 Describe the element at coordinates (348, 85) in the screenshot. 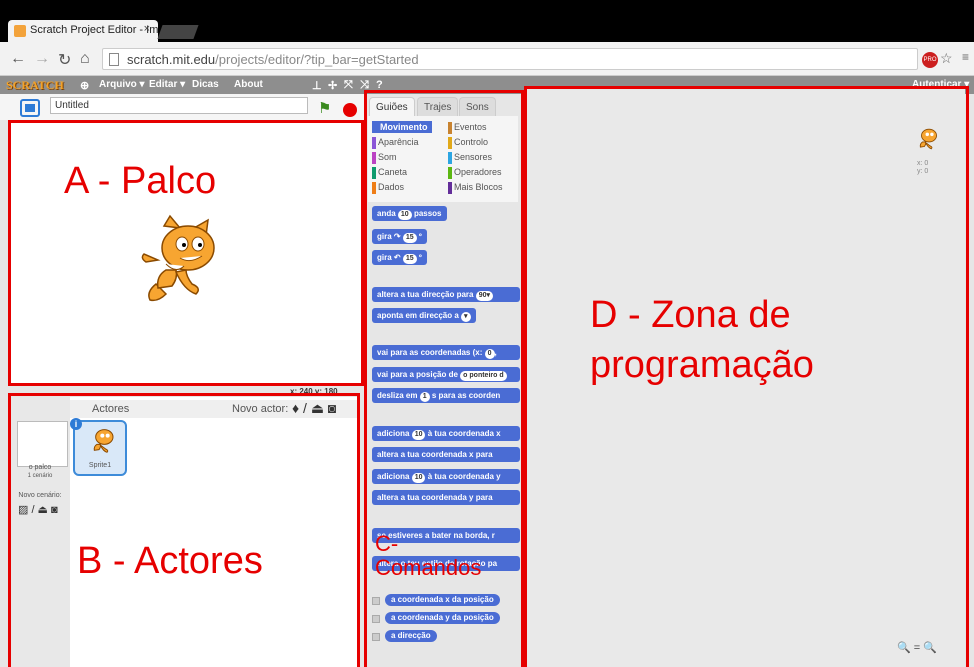

I see `grow-icon: ⤧` at that location.